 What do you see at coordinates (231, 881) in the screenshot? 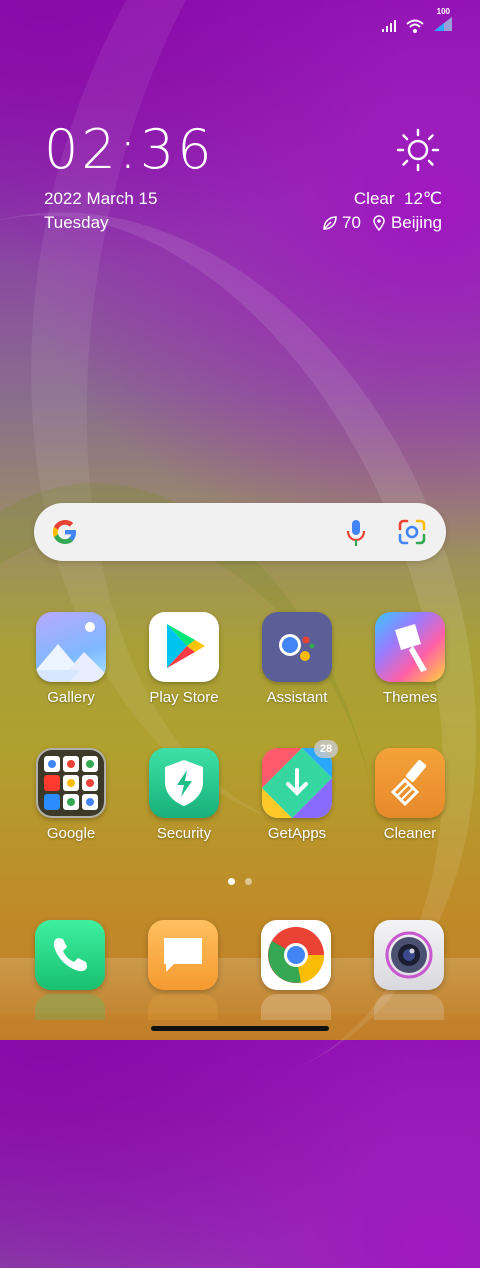
I see `page-dot-active` at bounding box center [231, 881].